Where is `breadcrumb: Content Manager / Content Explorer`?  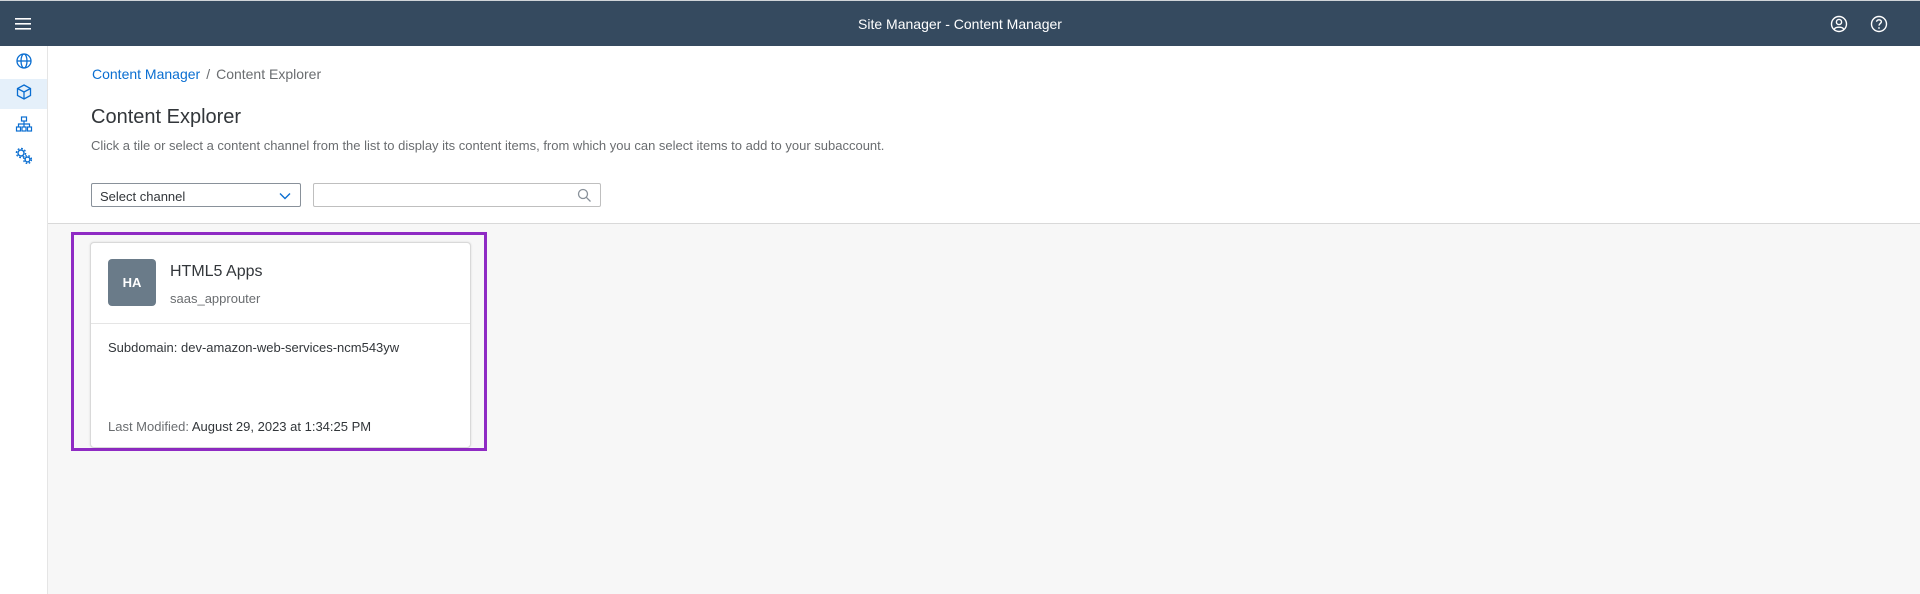
breadcrumb: Content Manager / Content Explorer is located at coordinates (206, 74).